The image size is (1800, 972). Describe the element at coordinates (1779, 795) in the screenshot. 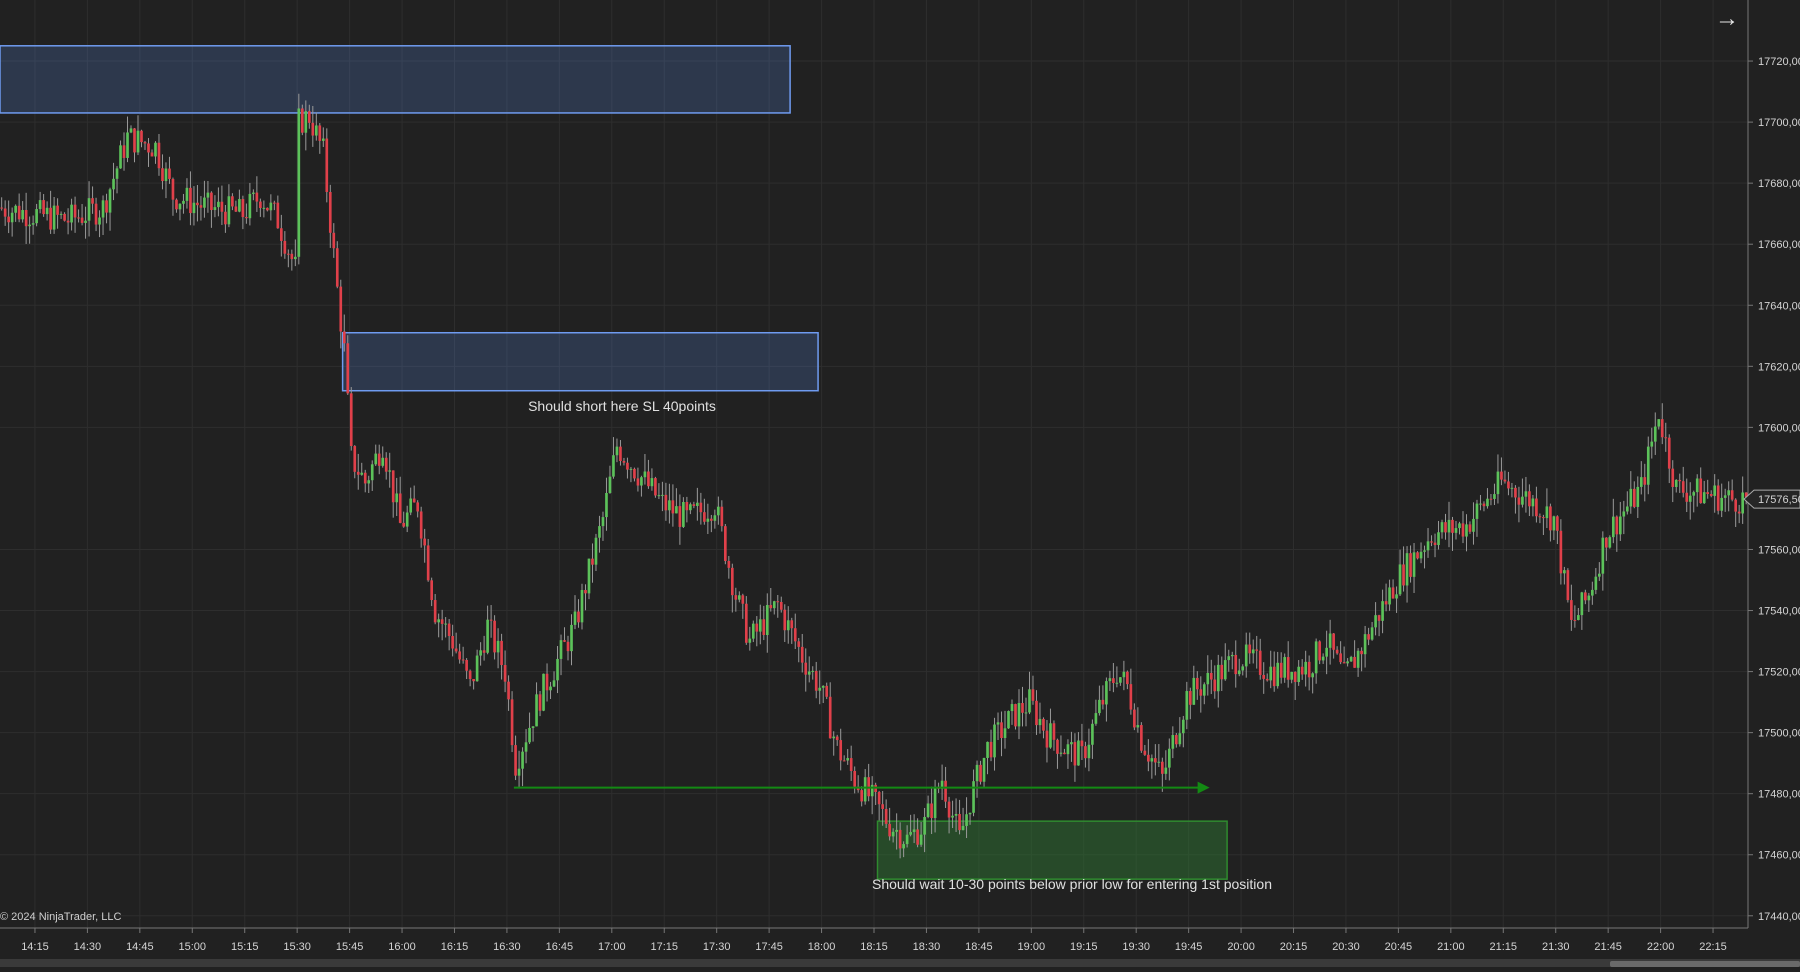

I see `y-tick-label: 17480,00` at that location.